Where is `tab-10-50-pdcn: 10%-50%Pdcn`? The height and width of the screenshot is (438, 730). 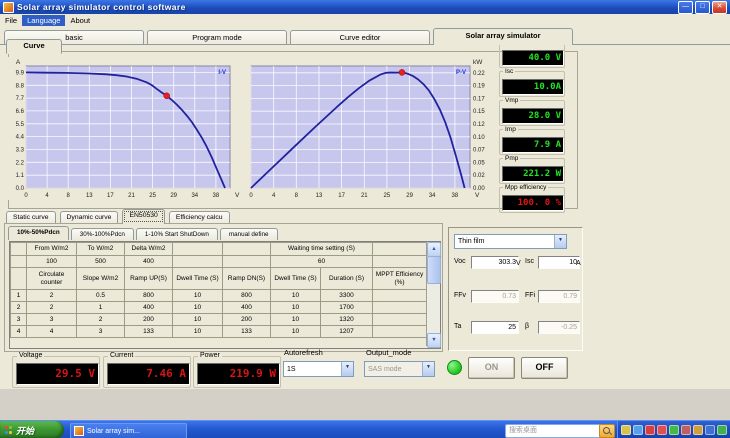 tab-10-50-pdcn: 10%-50%Pdcn is located at coordinates (38, 233).